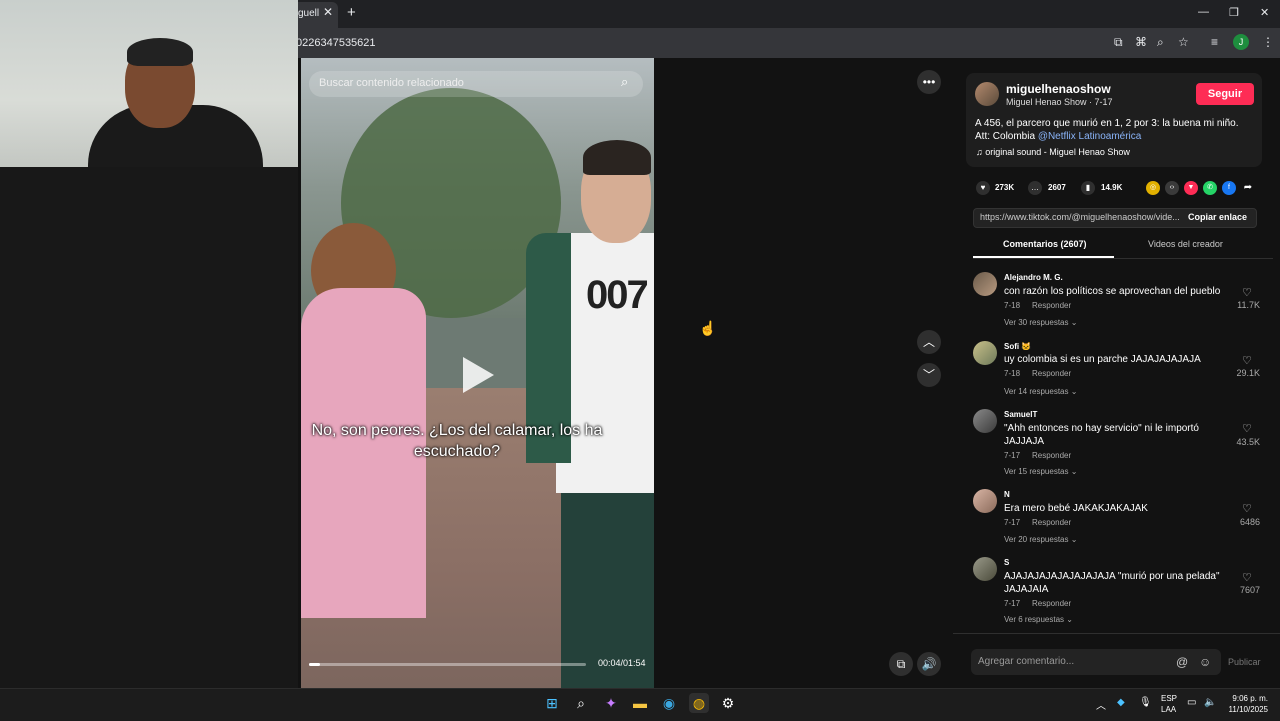 This screenshot has width=1280, height=721. Describe the element at coordinates (1040, 471) in the screenshot. I see `view-replies-button: Ver 15 respuestas ⌄` at that location.